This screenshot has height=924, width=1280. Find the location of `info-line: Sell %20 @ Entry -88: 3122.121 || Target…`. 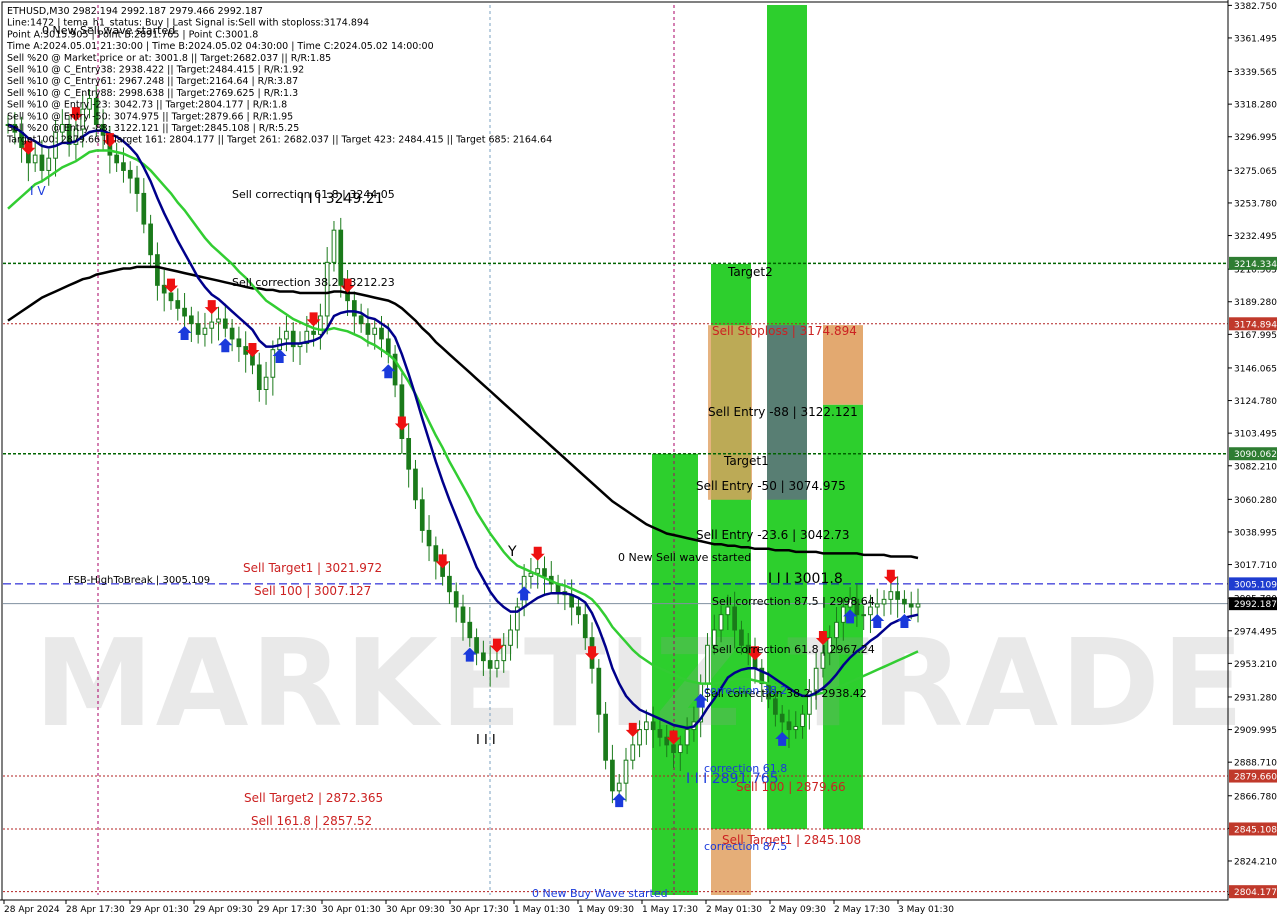

info-line: Sell %20 @ Entry -88: 3122.121 || Target… is located at coordinates (153, 128).